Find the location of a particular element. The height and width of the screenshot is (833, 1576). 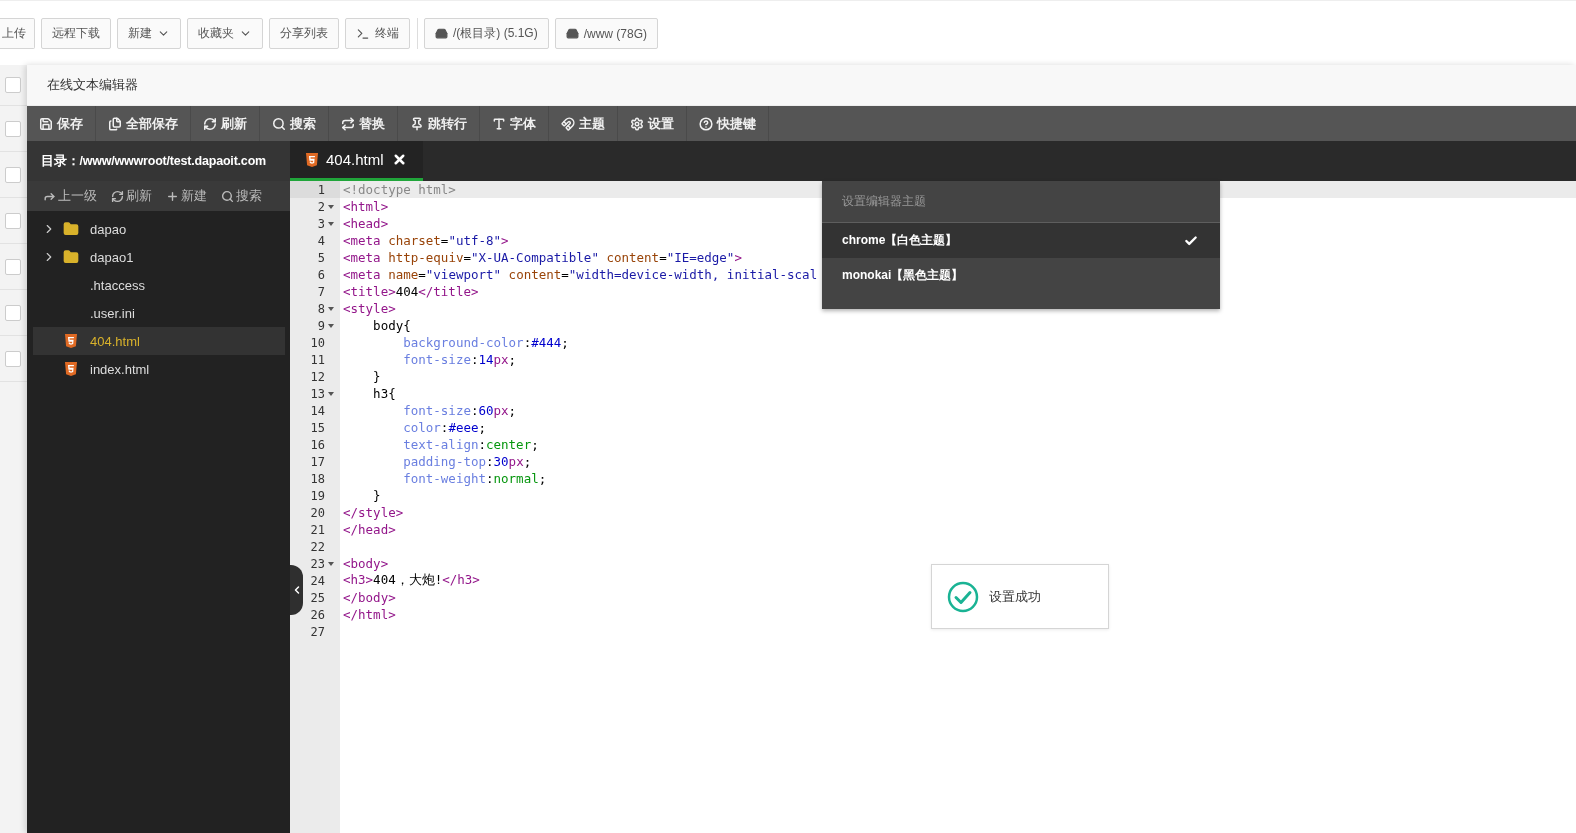

tree-item: 404.html is located at coordinates (159, 341).